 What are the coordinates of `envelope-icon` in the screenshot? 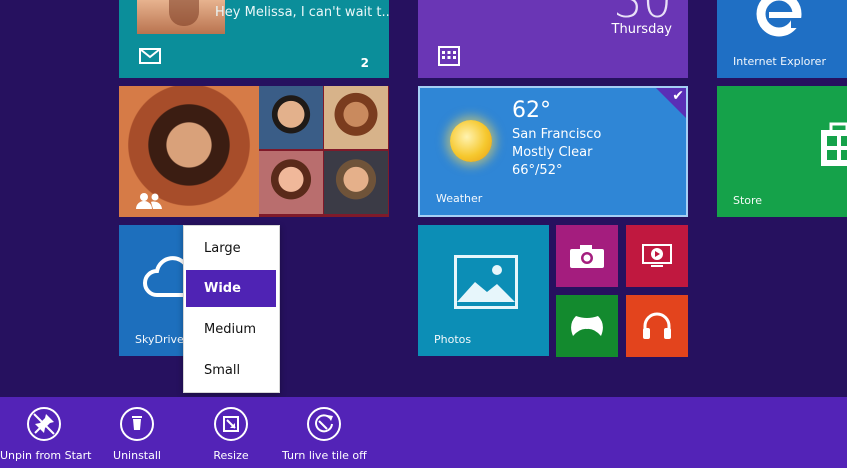 It's located at (150, 56).